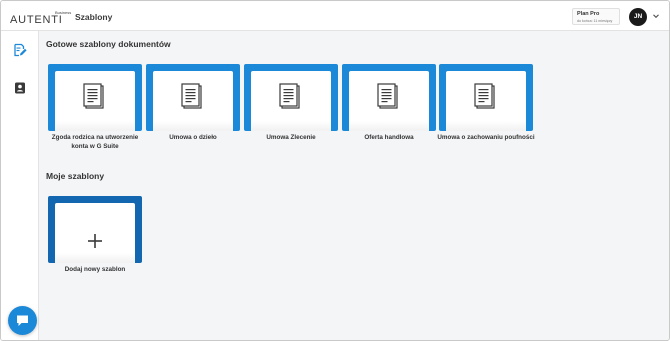 The width and height of the screenshot is (670, 341). What do you see at coordinates (94, 17) in the screenshot?
I see `page-title: Szablony` at bounding box center [94, 17].